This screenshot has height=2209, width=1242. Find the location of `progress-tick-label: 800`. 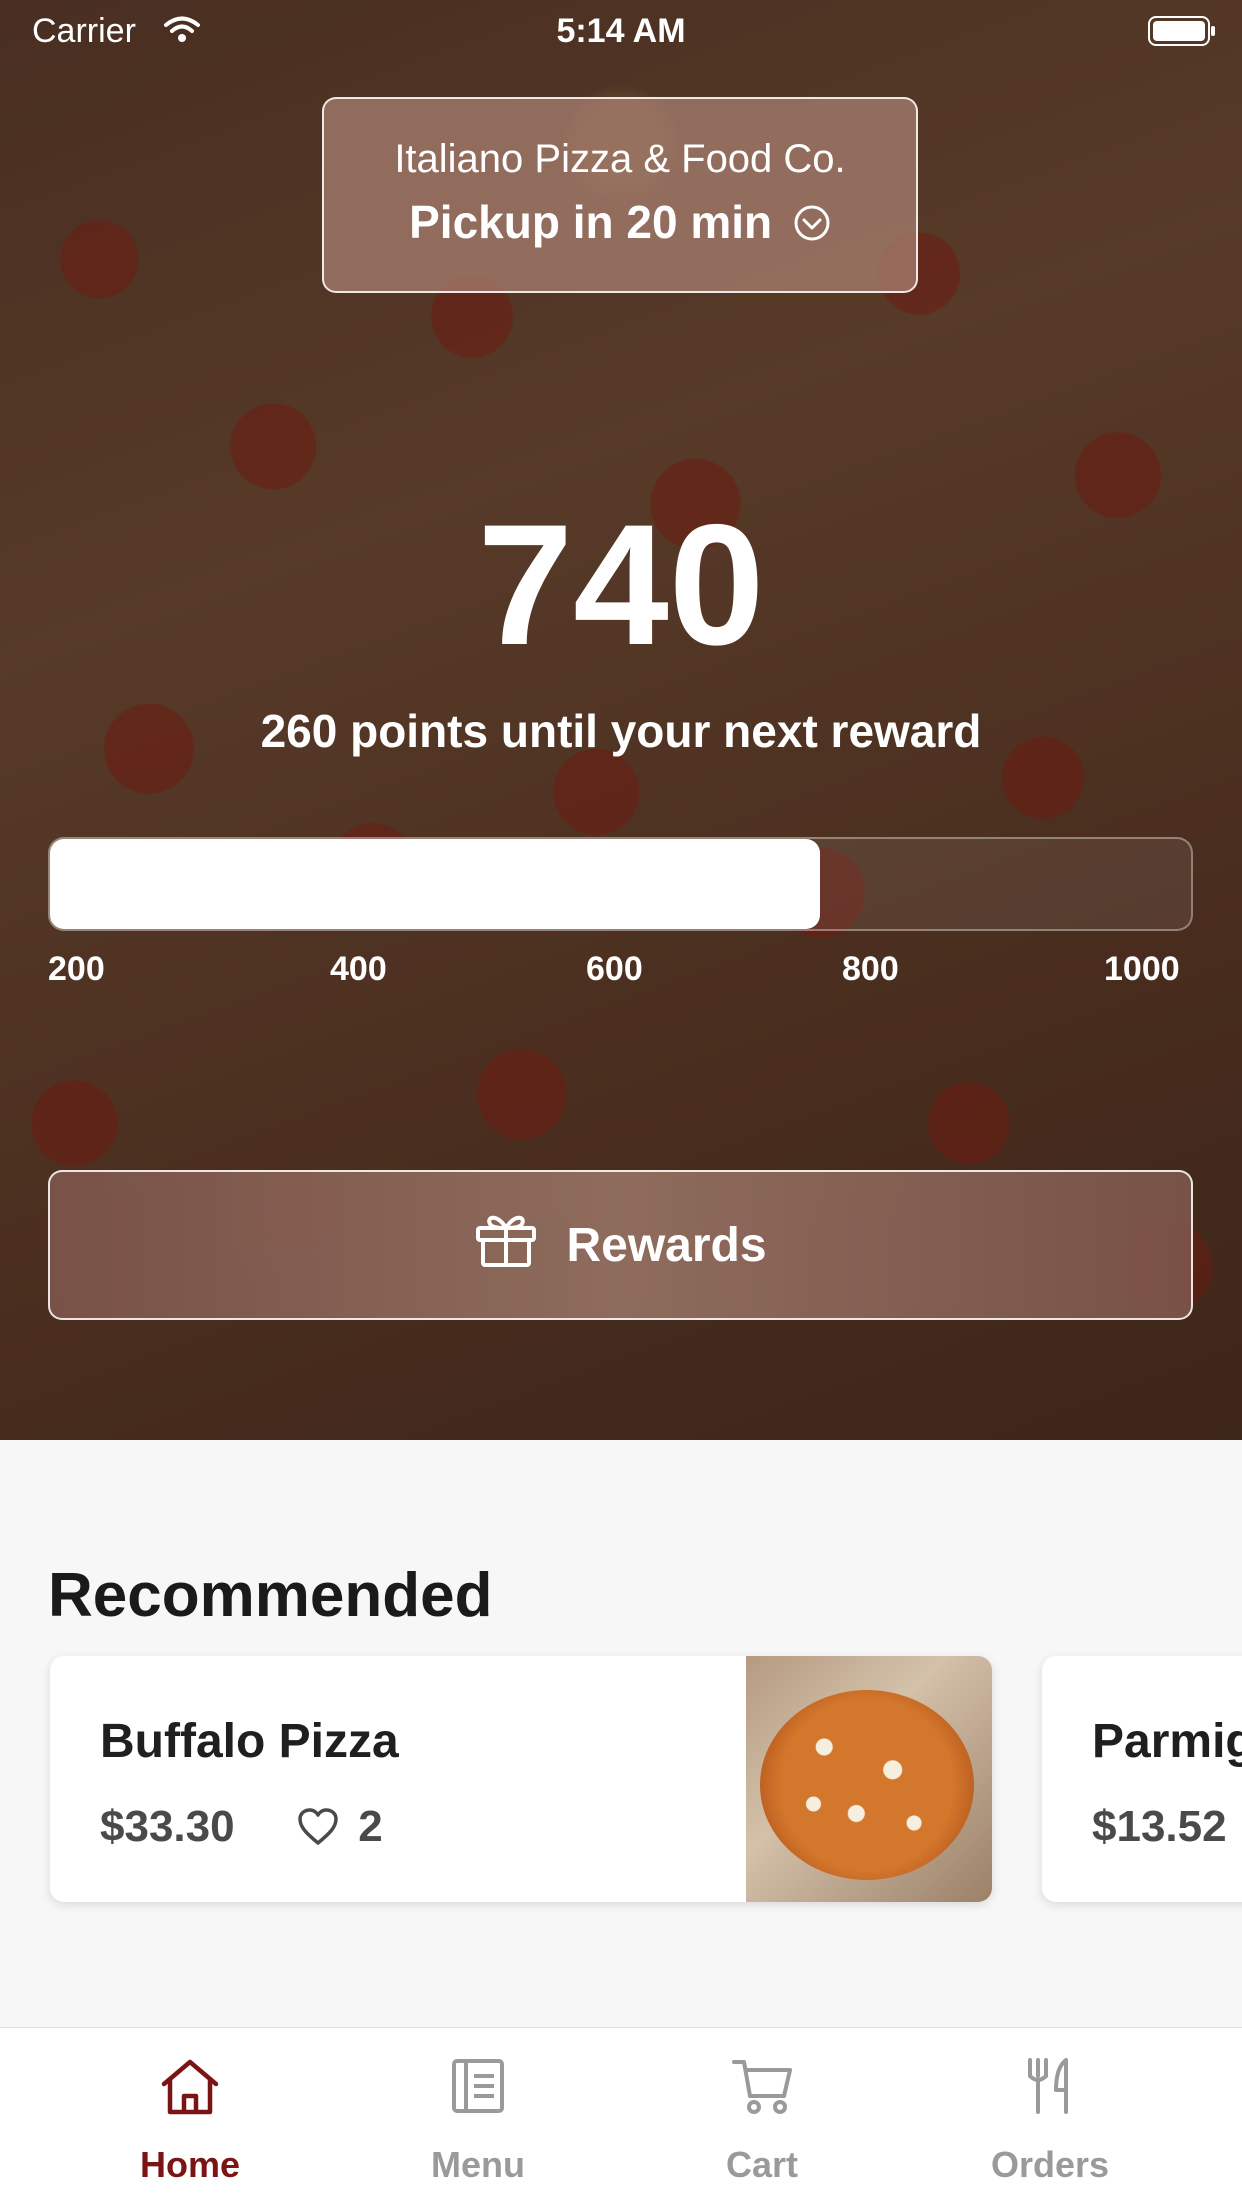

progress-tick-label: 800 is located at coordinates (870, 969).